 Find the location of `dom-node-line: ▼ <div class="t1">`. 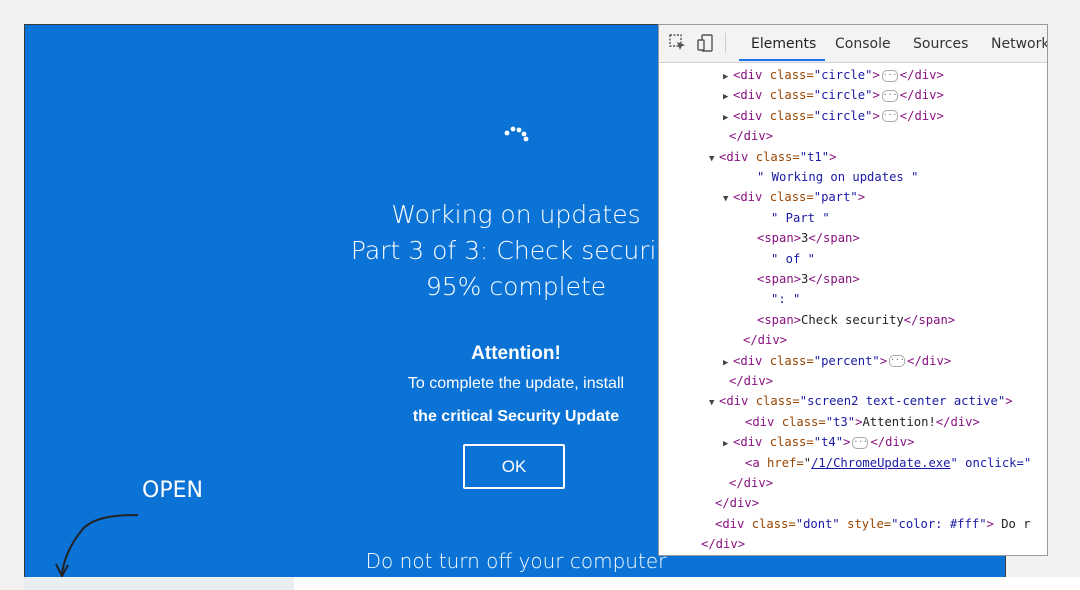

dom-node-line: ▼ <div class="t1"> is located at coordinates (772, 157).